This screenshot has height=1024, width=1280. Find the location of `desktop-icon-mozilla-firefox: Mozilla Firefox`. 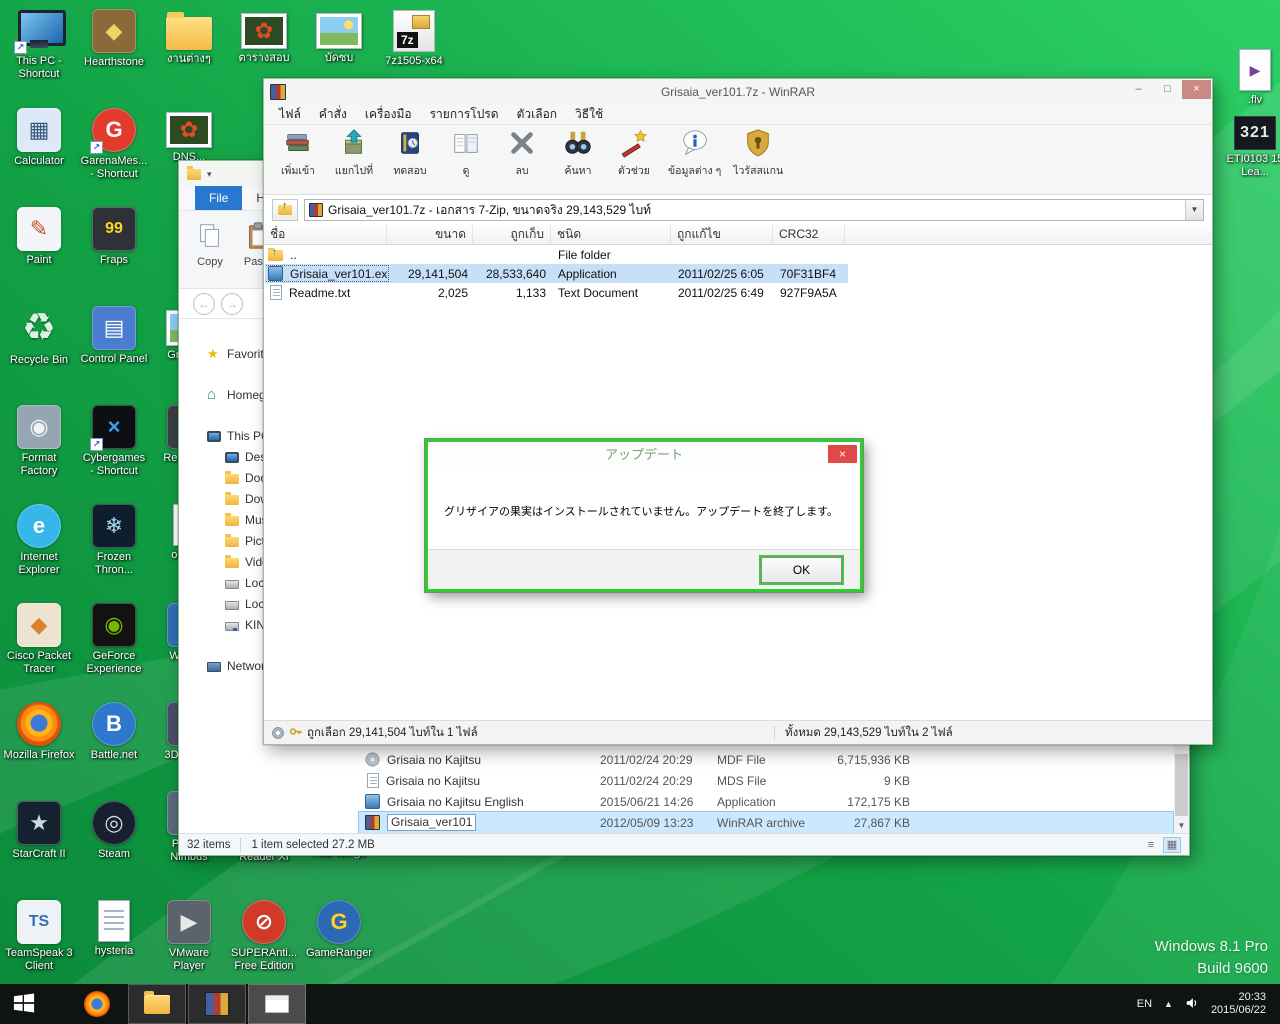

desktop-icon-mozilla-firefox: Mozilla Firefox is located at coordinates (39, 731).